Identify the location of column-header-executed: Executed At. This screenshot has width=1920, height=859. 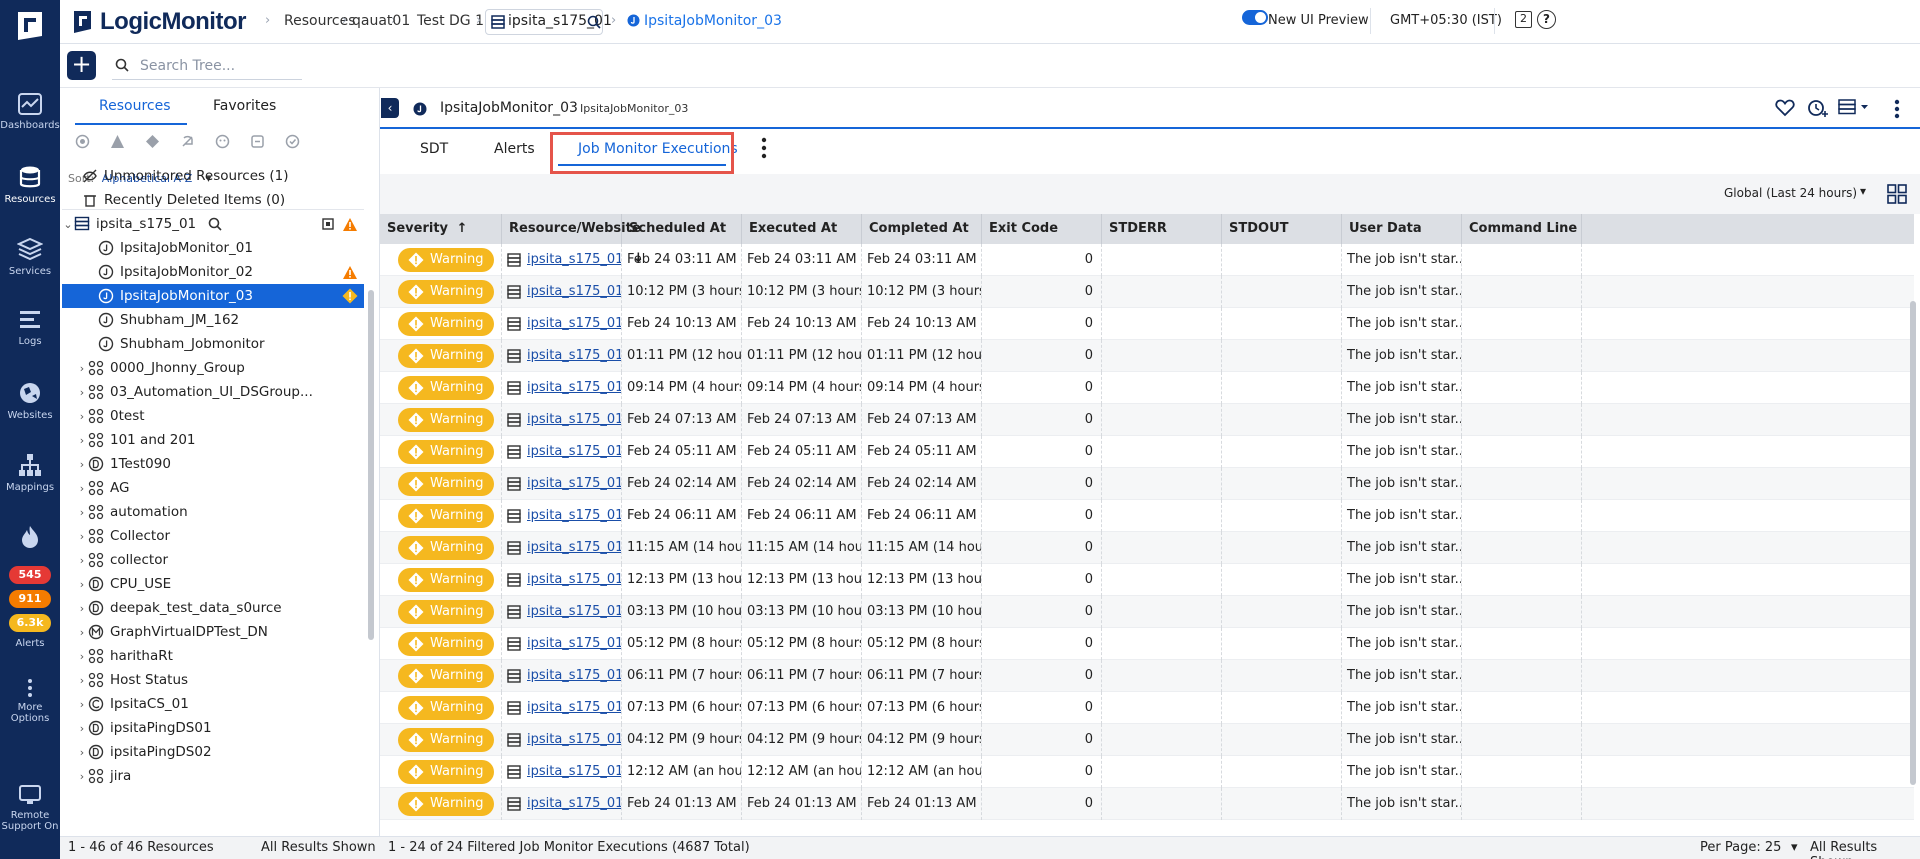
(802, 229).